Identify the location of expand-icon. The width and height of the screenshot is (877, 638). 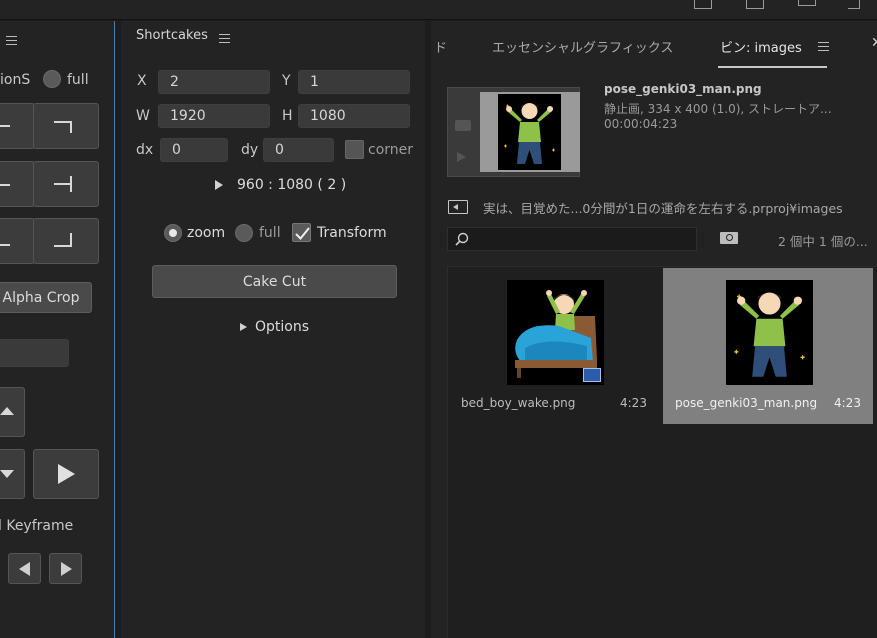
(854, 4).